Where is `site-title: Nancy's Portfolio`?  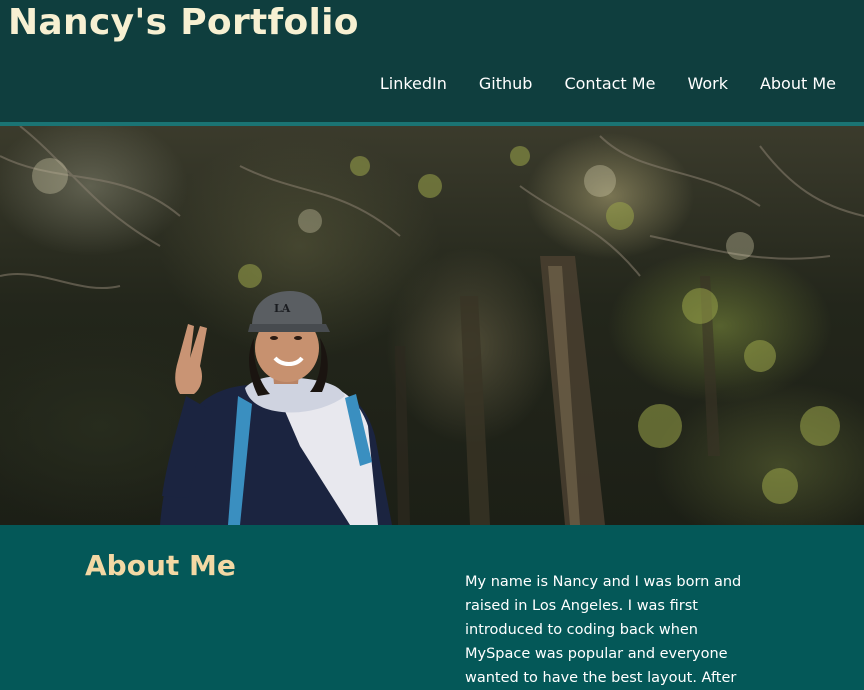 site-title: Nancy's Portfolio is located at coordinates (183, 22).